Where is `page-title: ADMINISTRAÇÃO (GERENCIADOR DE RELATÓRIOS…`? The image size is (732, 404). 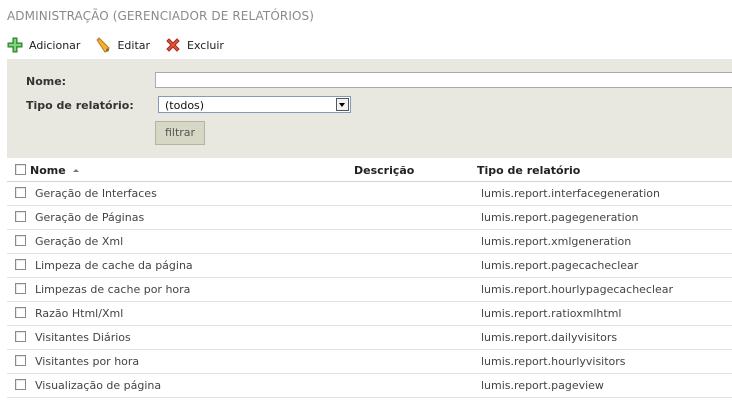
page-title: ADMINISTRAÇÃO (GERENCIADOR DE RELATÓRIOS… is located at coordinates (161, 16).